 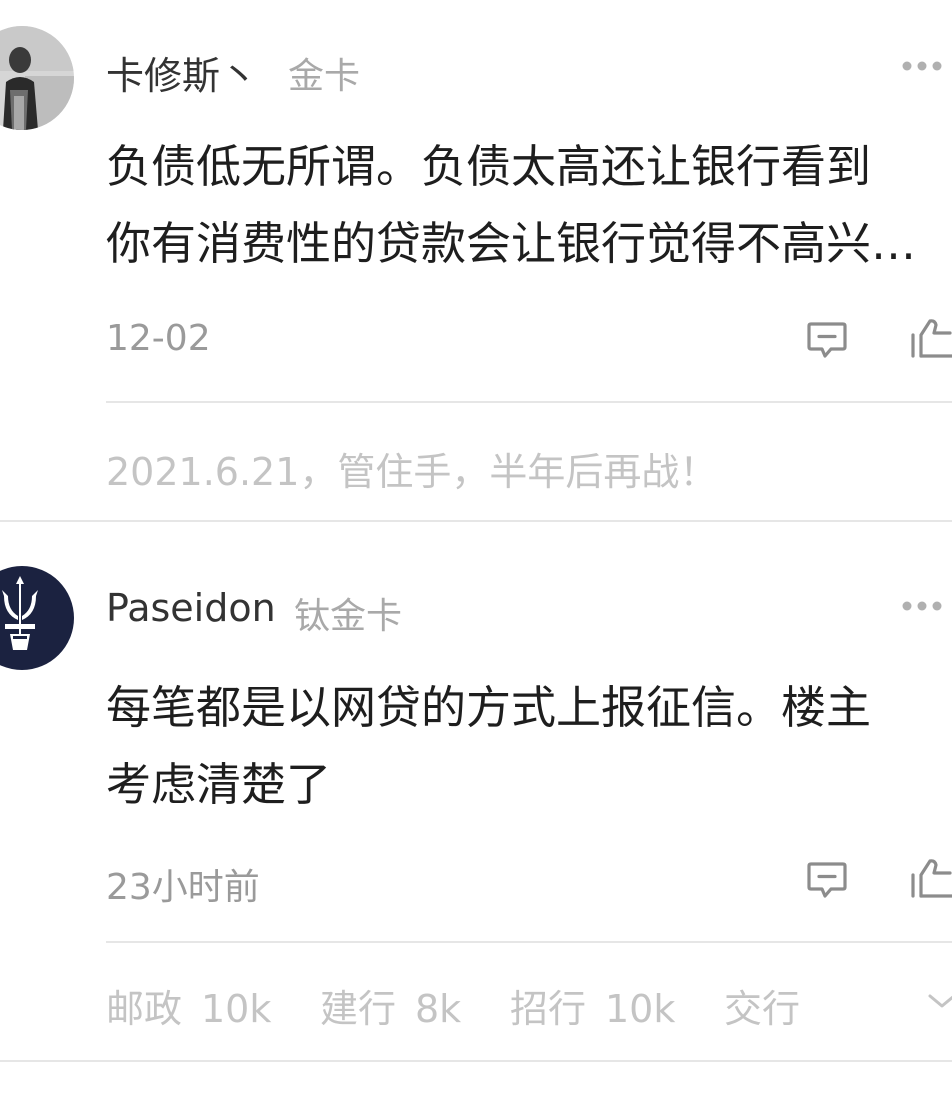 I want to click on comment-text-line: 每笔都是以网贷的方式上报征信。楼主, so click(x=489, y=707).